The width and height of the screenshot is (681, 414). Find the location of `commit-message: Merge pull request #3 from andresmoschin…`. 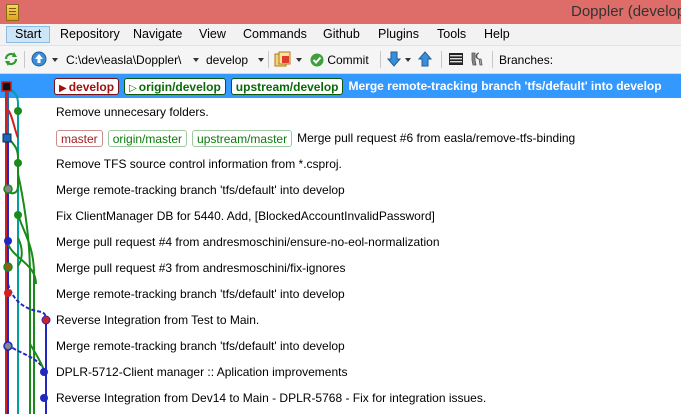

commit-message: Merge pull request #3 from andresmoschin… is located at coordinates (201, 268).